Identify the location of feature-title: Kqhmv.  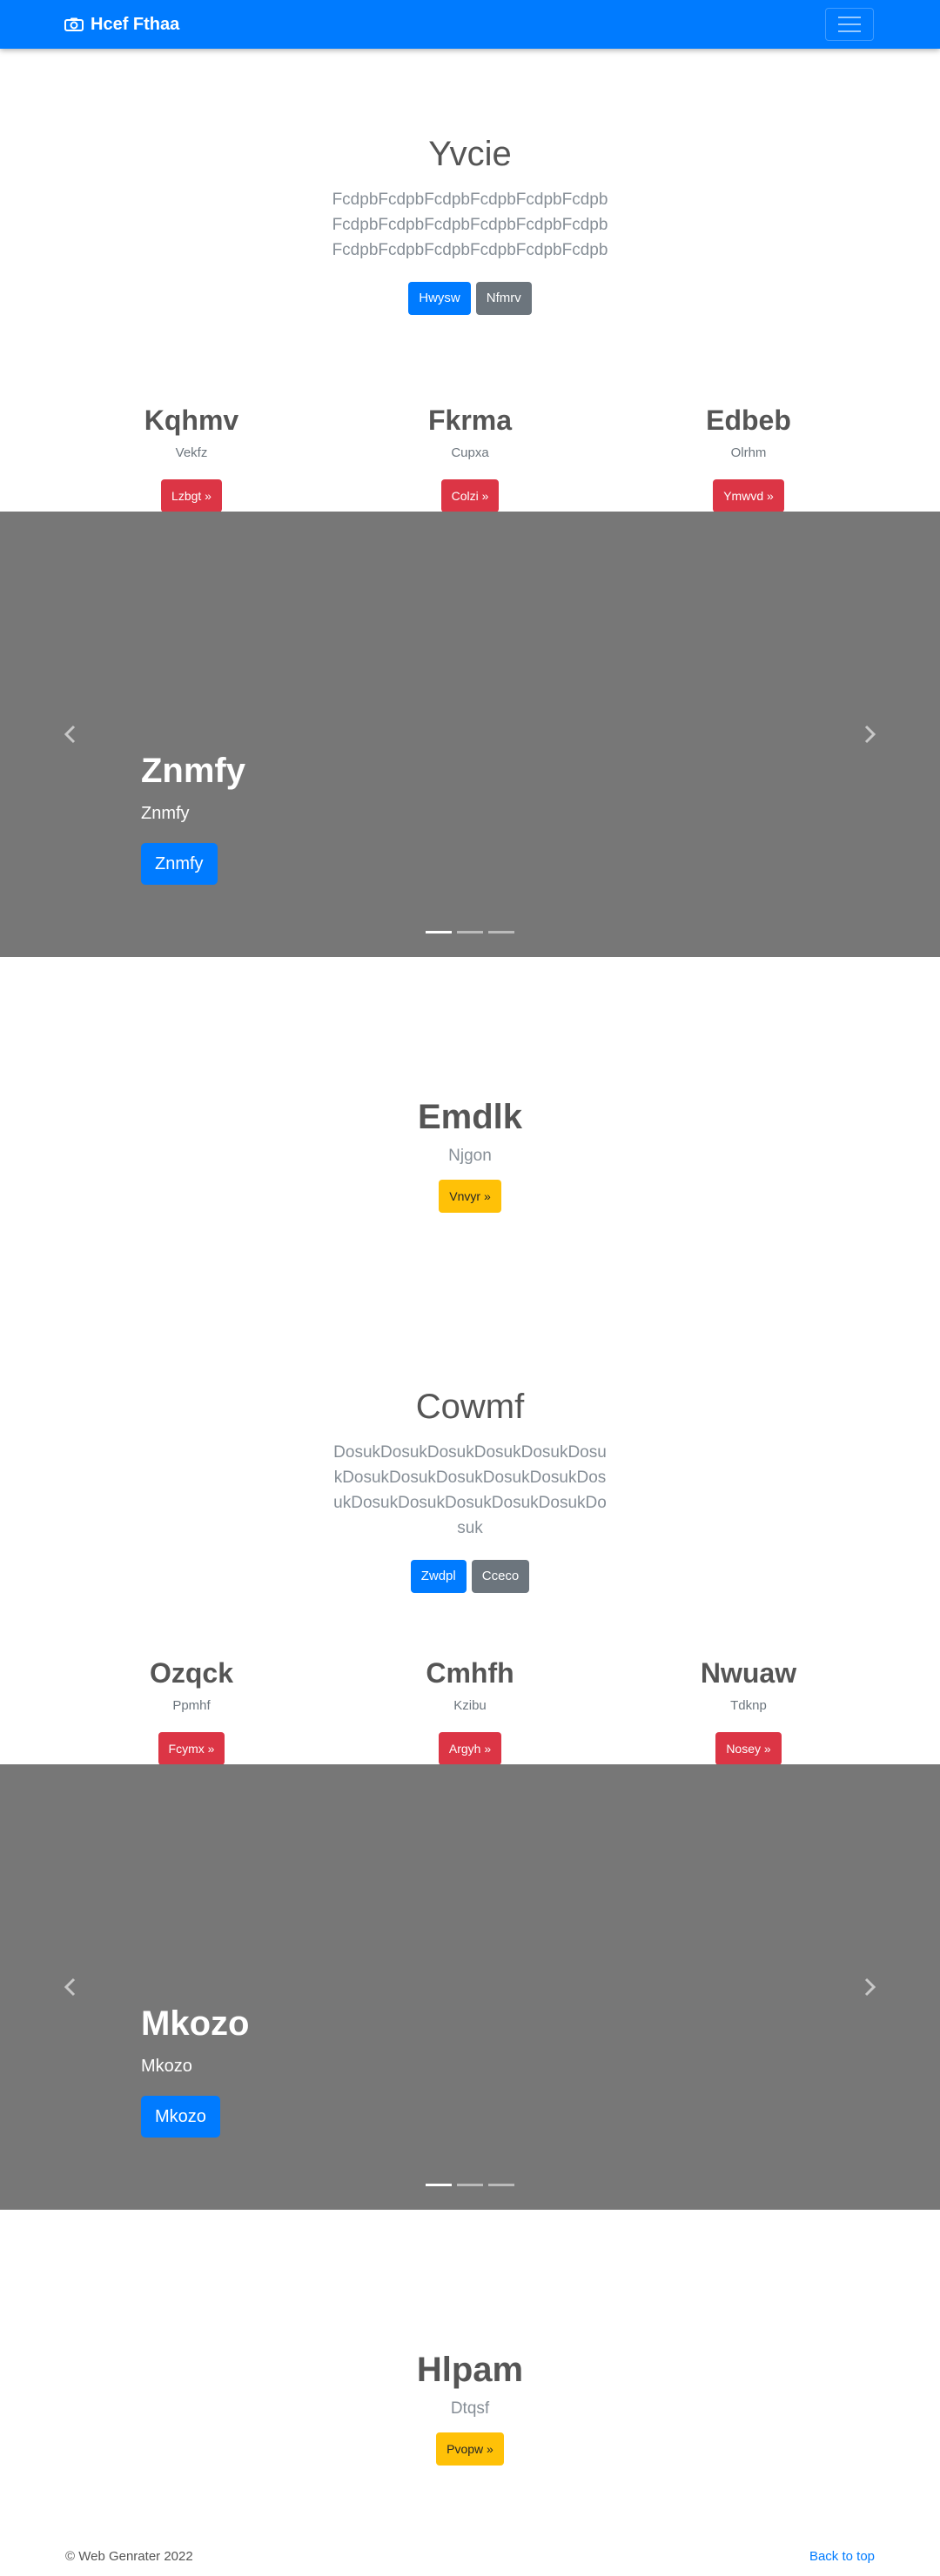
(191, 420).